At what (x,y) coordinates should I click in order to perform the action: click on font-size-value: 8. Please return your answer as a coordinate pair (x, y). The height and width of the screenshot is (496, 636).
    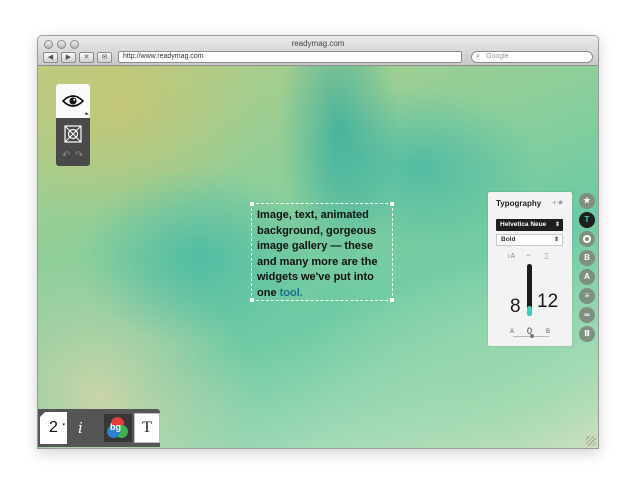
    Looking at the image, I should click on (515, 307).